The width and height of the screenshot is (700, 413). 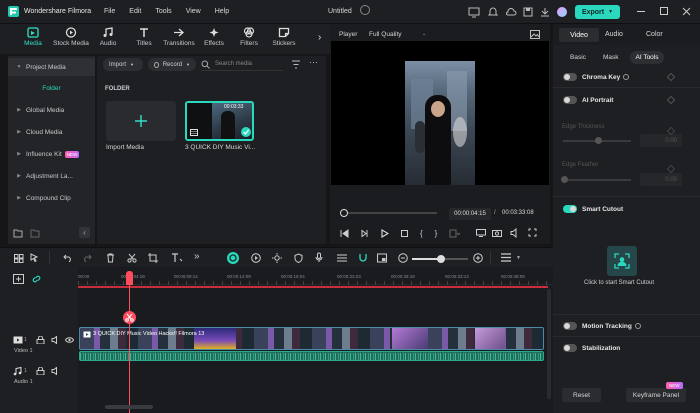 What do you see at coordinates (172, 64) in the screenshot?
I see `record-dropdown: Record ▼` at bounding box center [172, 64].